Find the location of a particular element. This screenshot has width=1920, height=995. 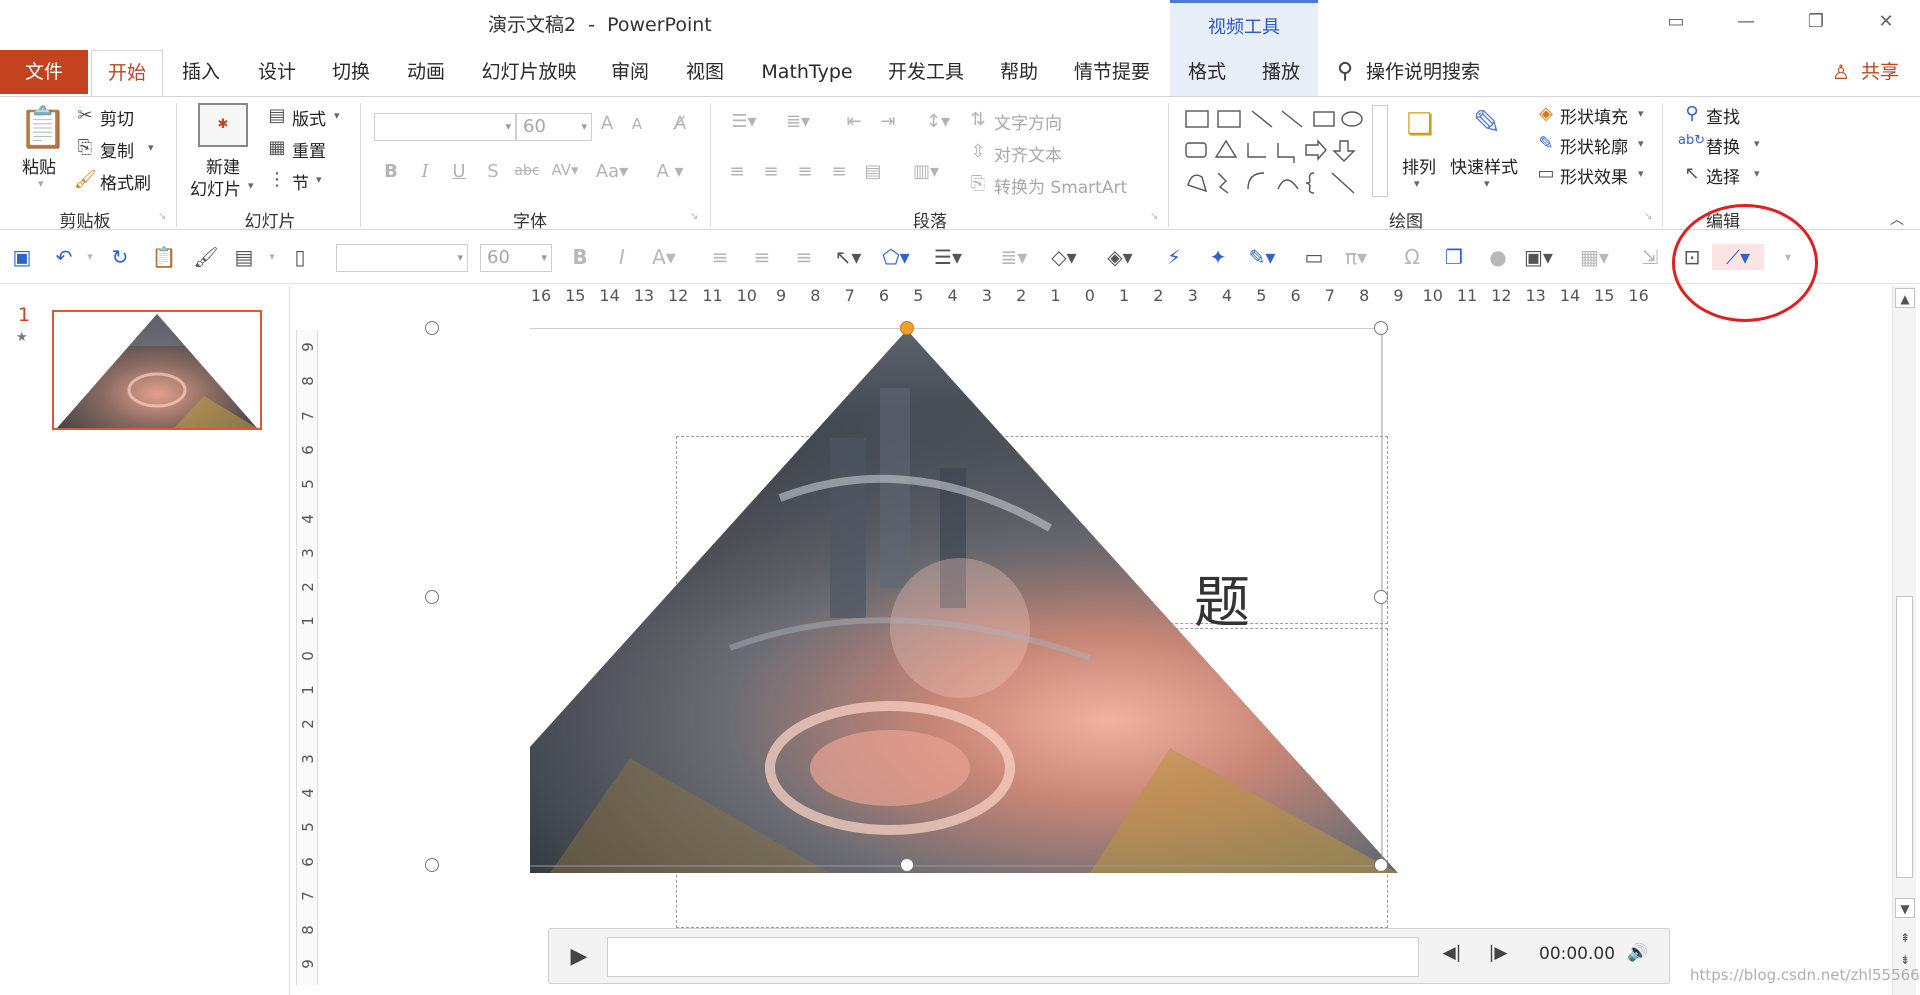

align-right-icon: ≡ is located at coordinates (805, 171).